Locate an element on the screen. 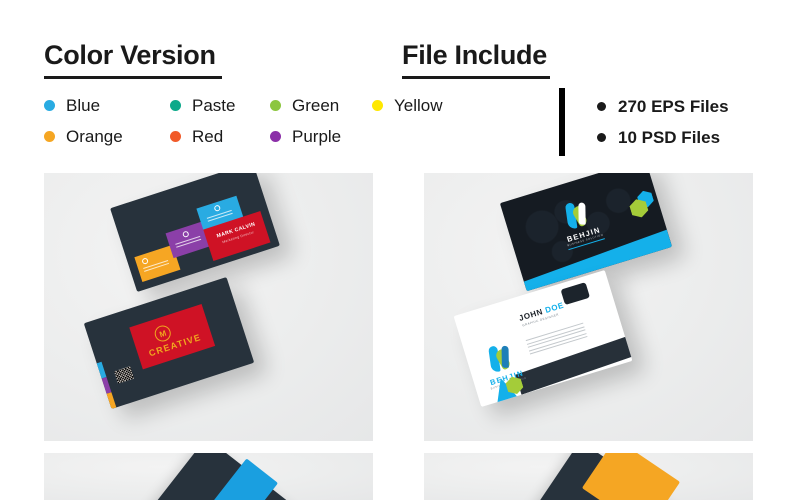 The height and width of the screenshot is (500, 800). color-item-label: Yellow is located at coordinates (418, 105).